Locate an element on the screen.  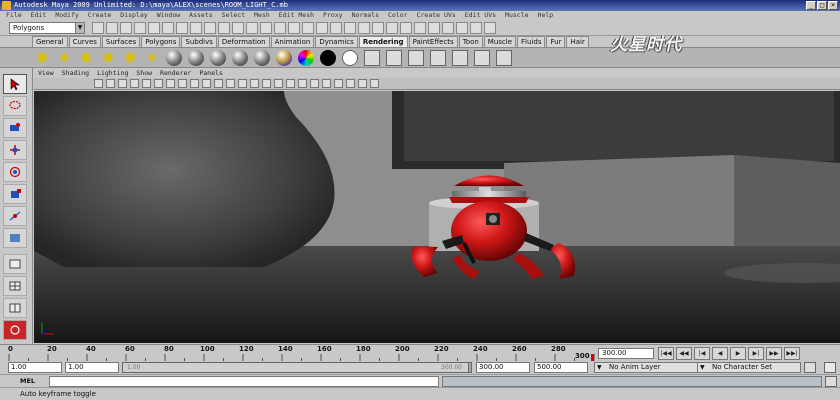
shadows-icon is located at coordinates (290, 83).